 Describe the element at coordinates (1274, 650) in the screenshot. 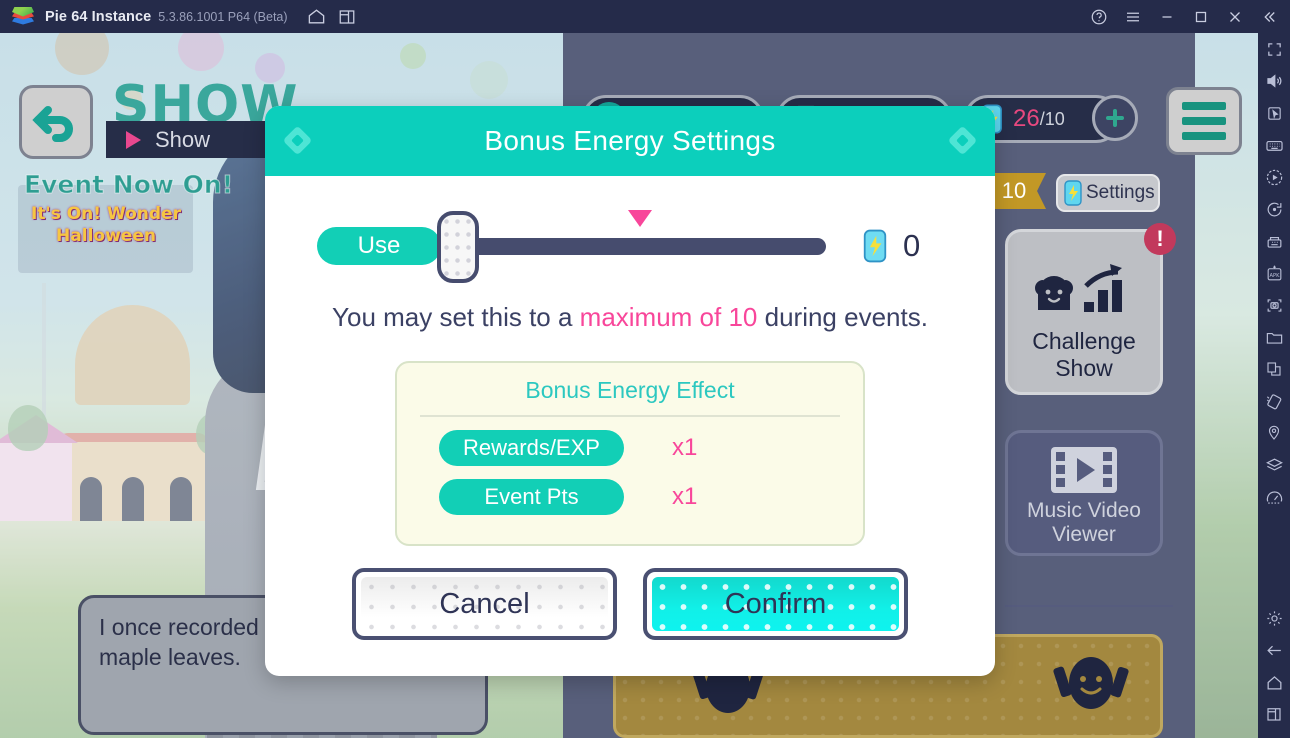

I see `back-arrow-icon` at that location.